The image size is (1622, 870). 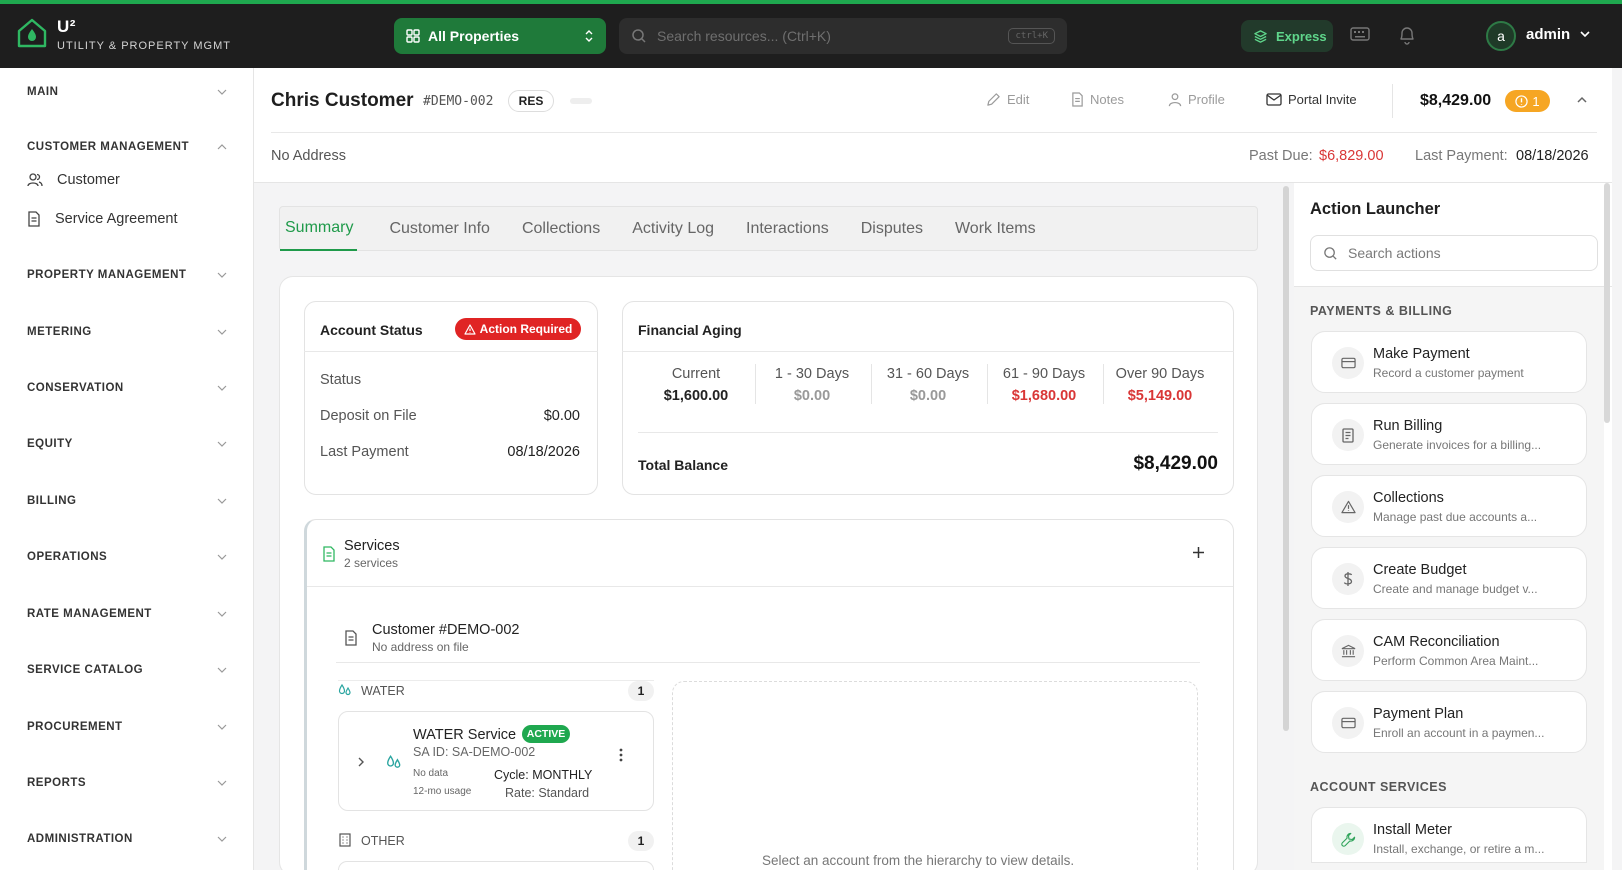 I want to click on sidebar-section-metering: METERING, so click(x=127, y=332).